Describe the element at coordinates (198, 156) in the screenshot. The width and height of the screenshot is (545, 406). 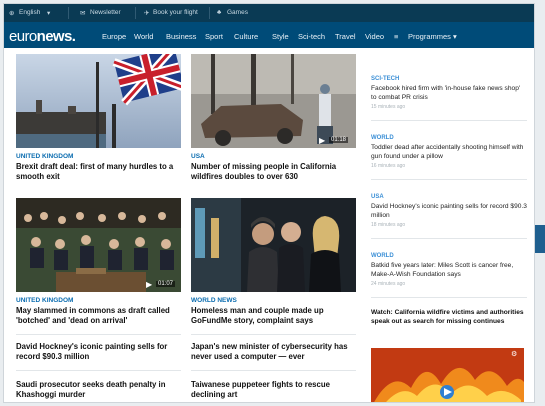
I see `article-category: USA` at that location.